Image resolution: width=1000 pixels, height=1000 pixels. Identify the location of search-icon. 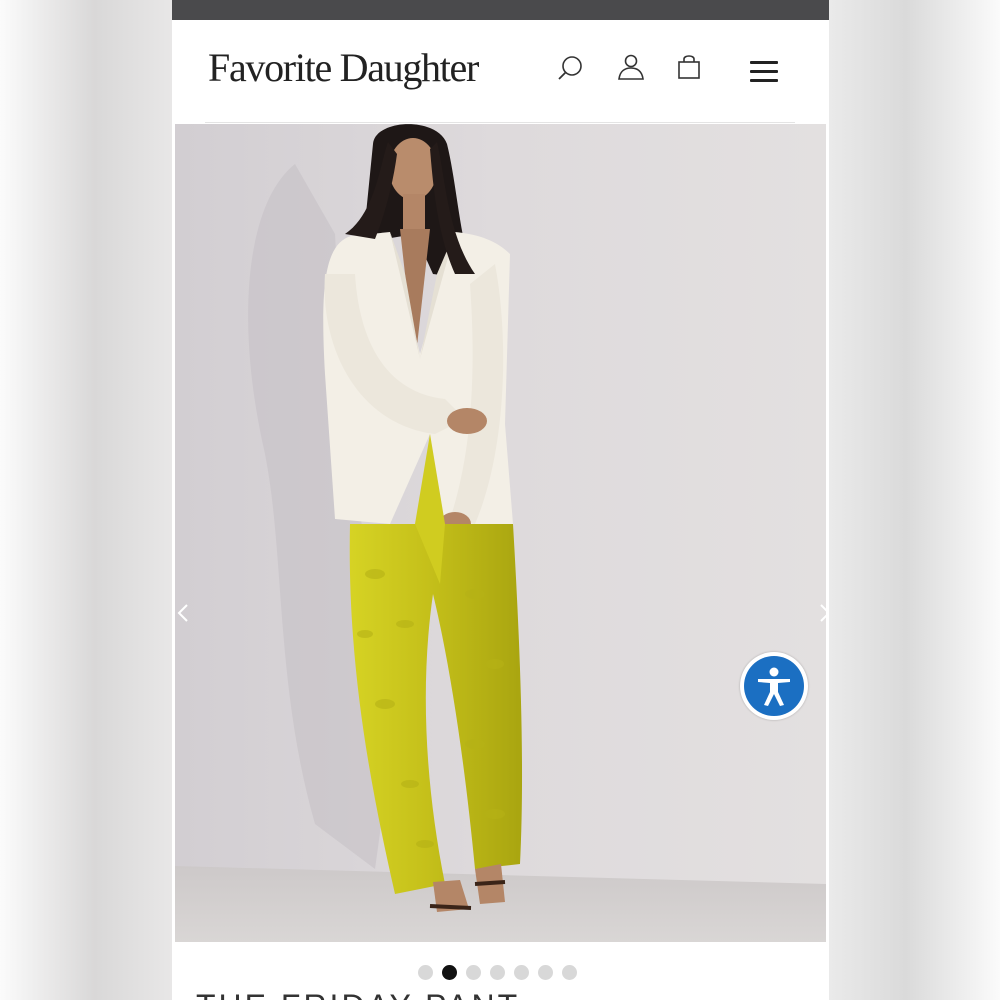
(571, 69).